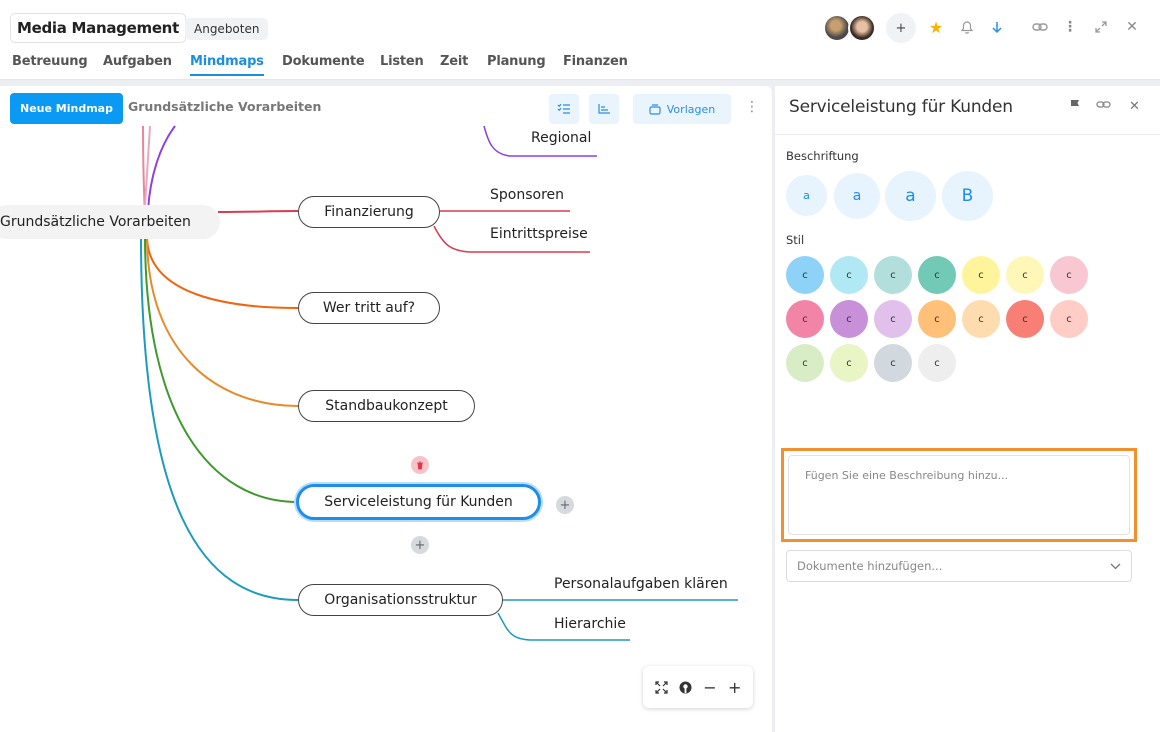 Image resolution: width=1160 pixels, height=732 pixels. What do you see at coordinates (910, 196) in the screenshot?
I see `label-size-large: a` at bounding box center [910, 196].